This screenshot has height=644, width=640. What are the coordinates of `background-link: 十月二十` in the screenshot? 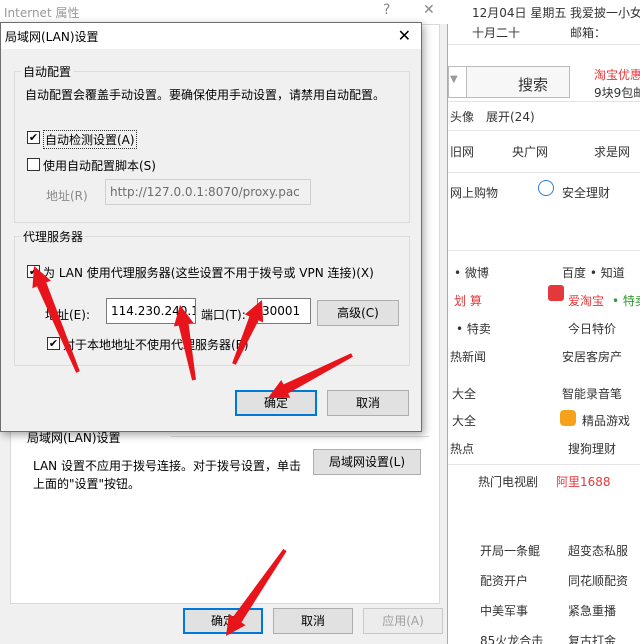 It's located at (496, 32).